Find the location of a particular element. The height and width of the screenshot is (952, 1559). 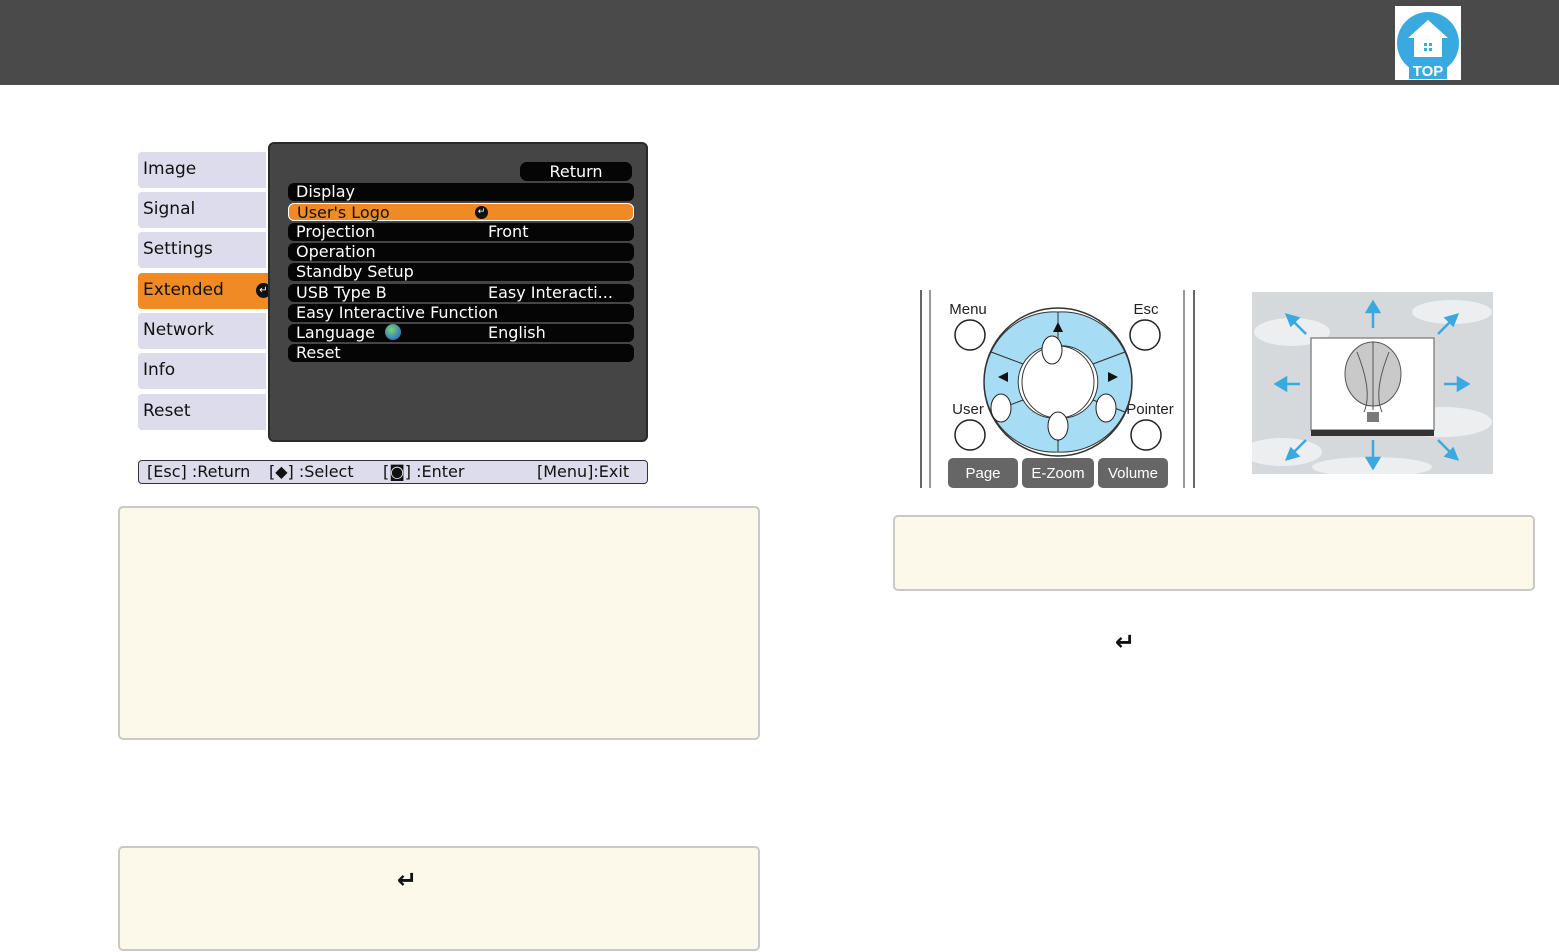

tab-signal: Signal is located at coordinates (202, 210).